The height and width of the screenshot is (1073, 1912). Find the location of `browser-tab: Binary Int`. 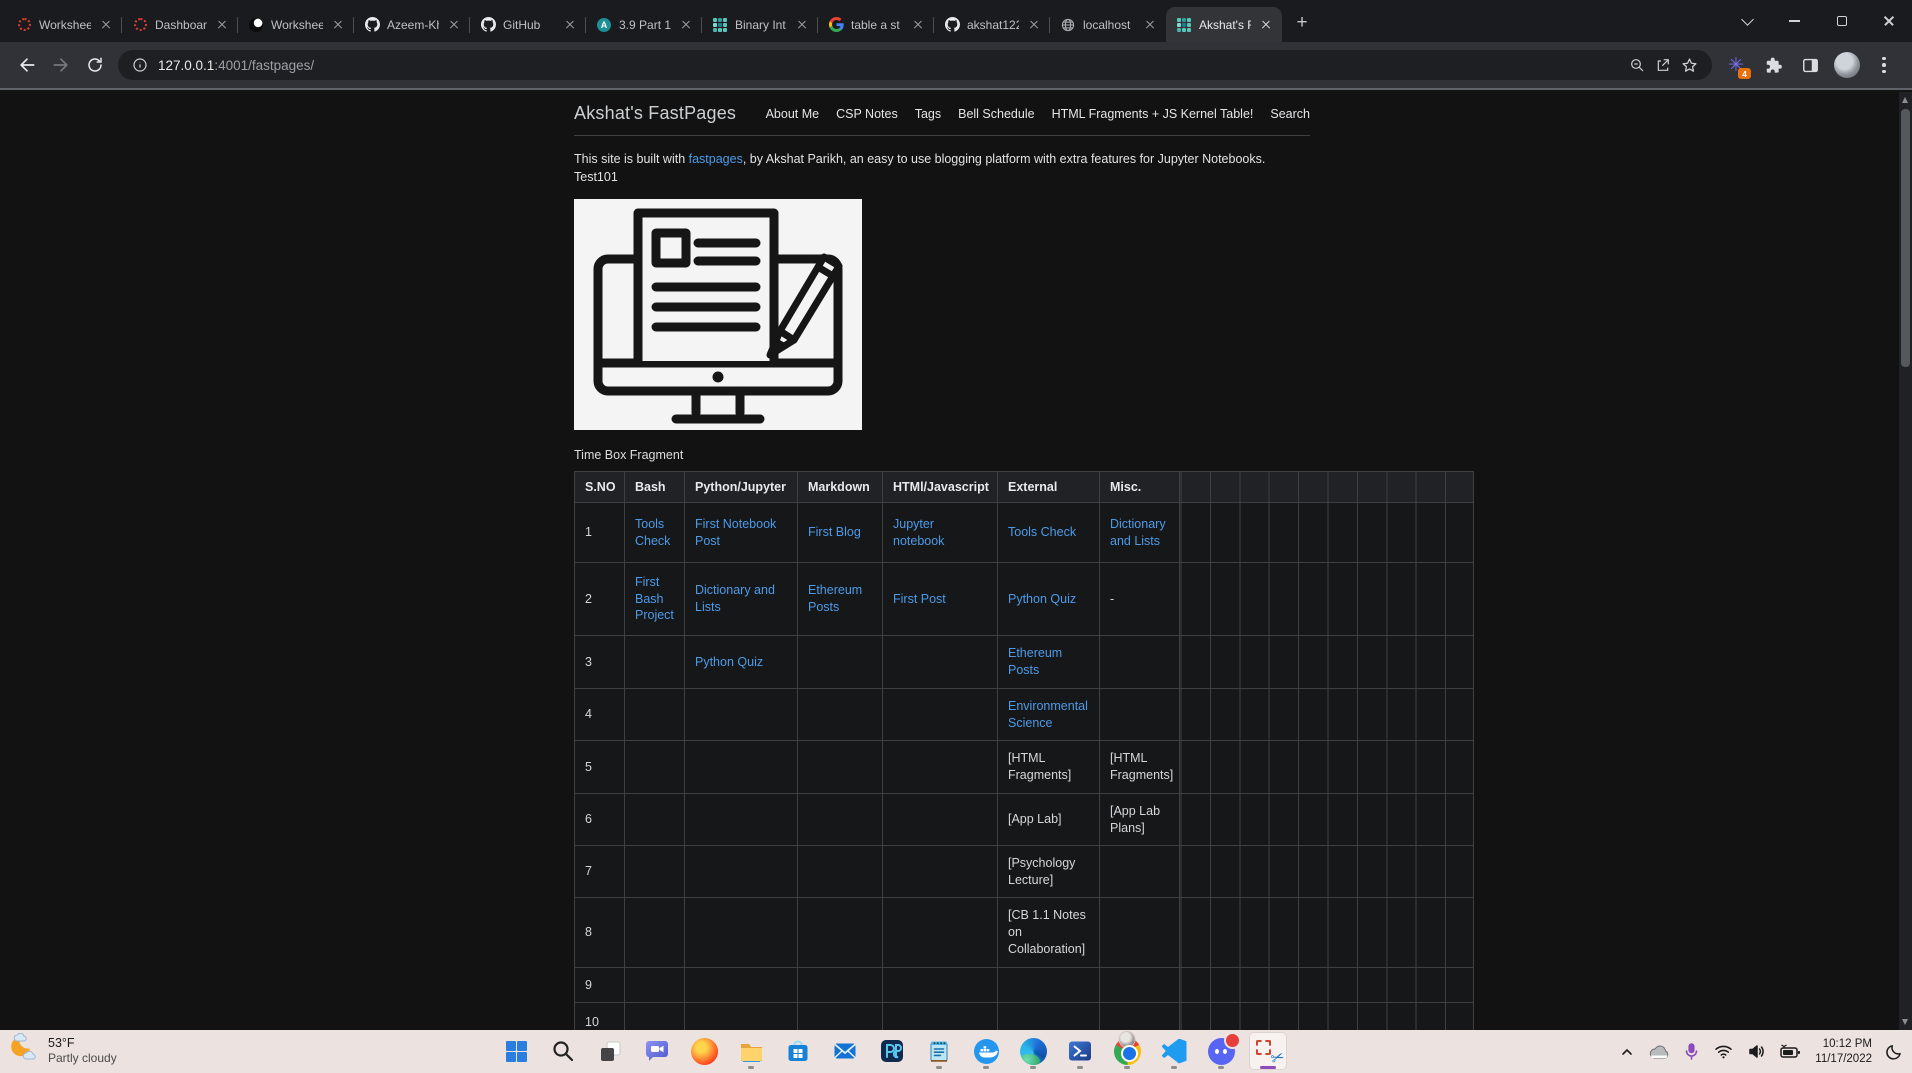

browser-tab: Binary Int is located at coordinates (759, 24).